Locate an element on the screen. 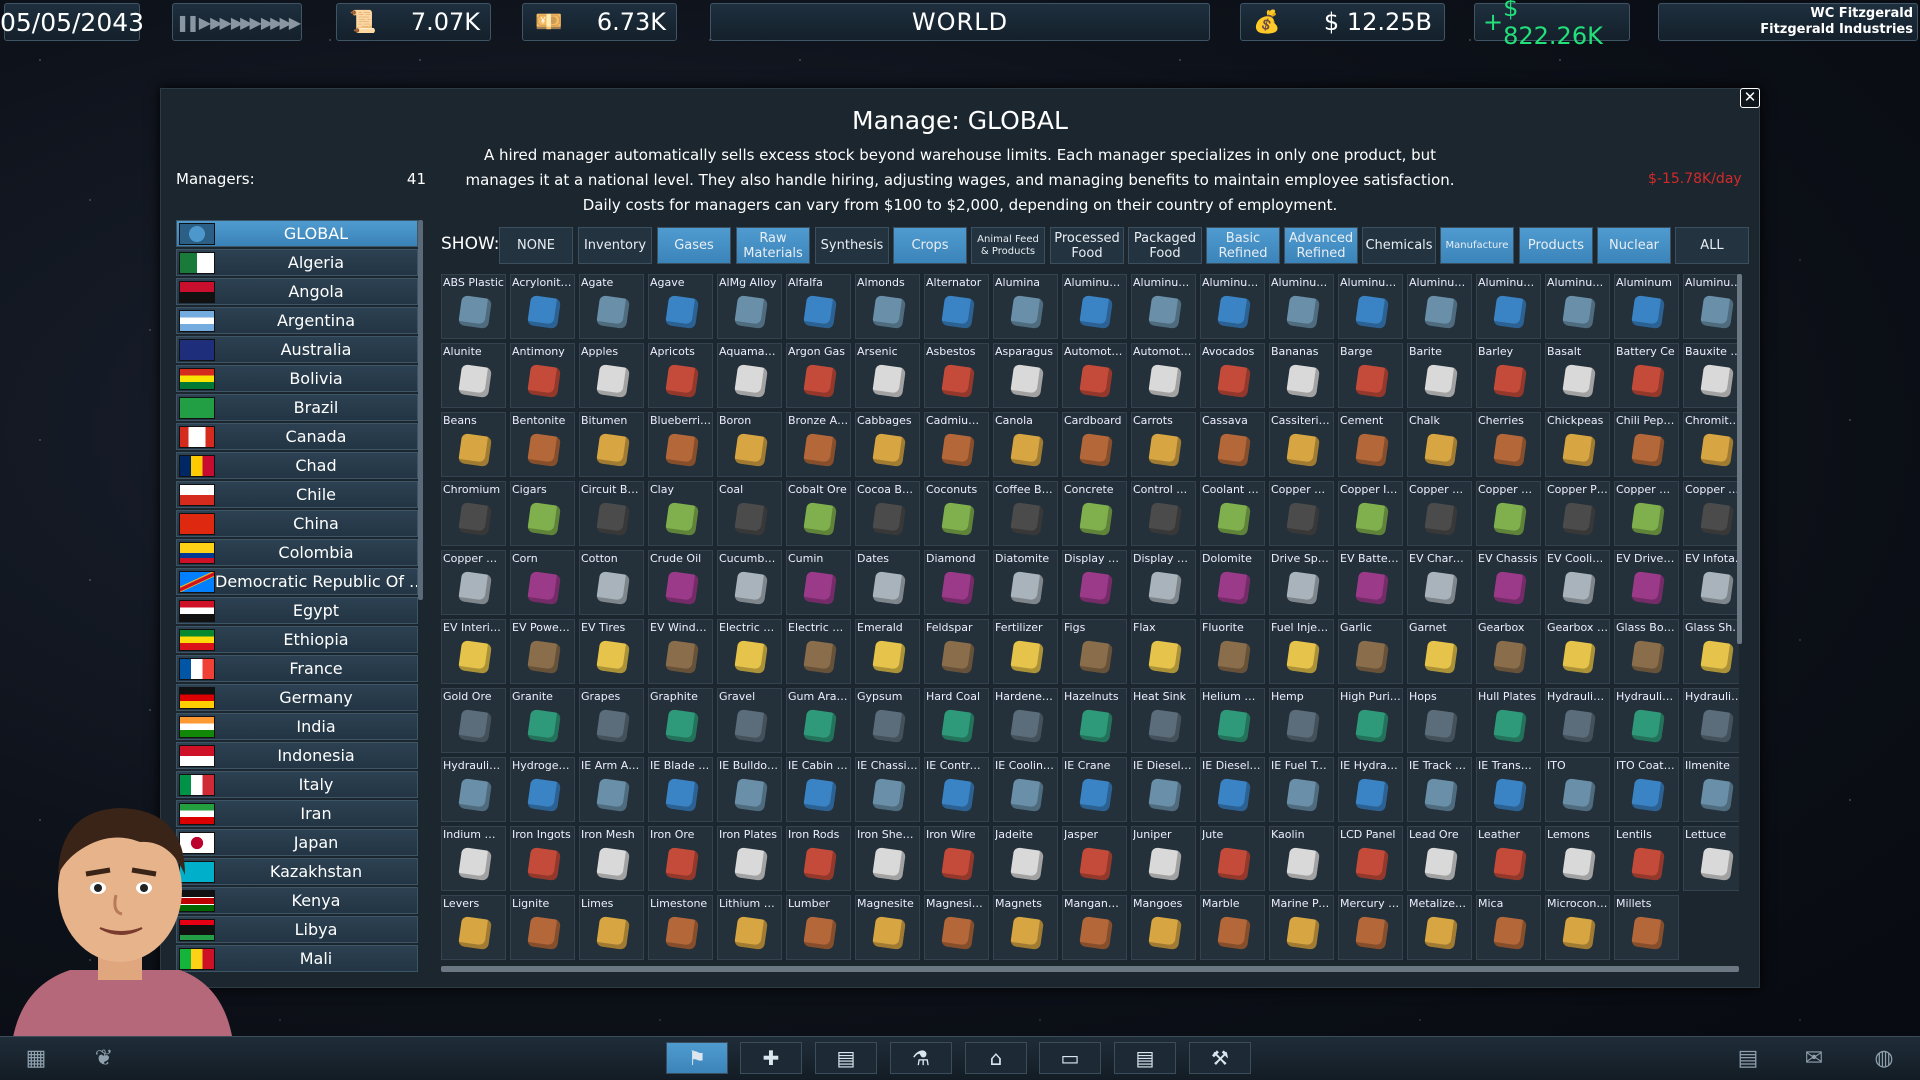  product-cell: Iron Ingots is located at coordinates (542, 858).